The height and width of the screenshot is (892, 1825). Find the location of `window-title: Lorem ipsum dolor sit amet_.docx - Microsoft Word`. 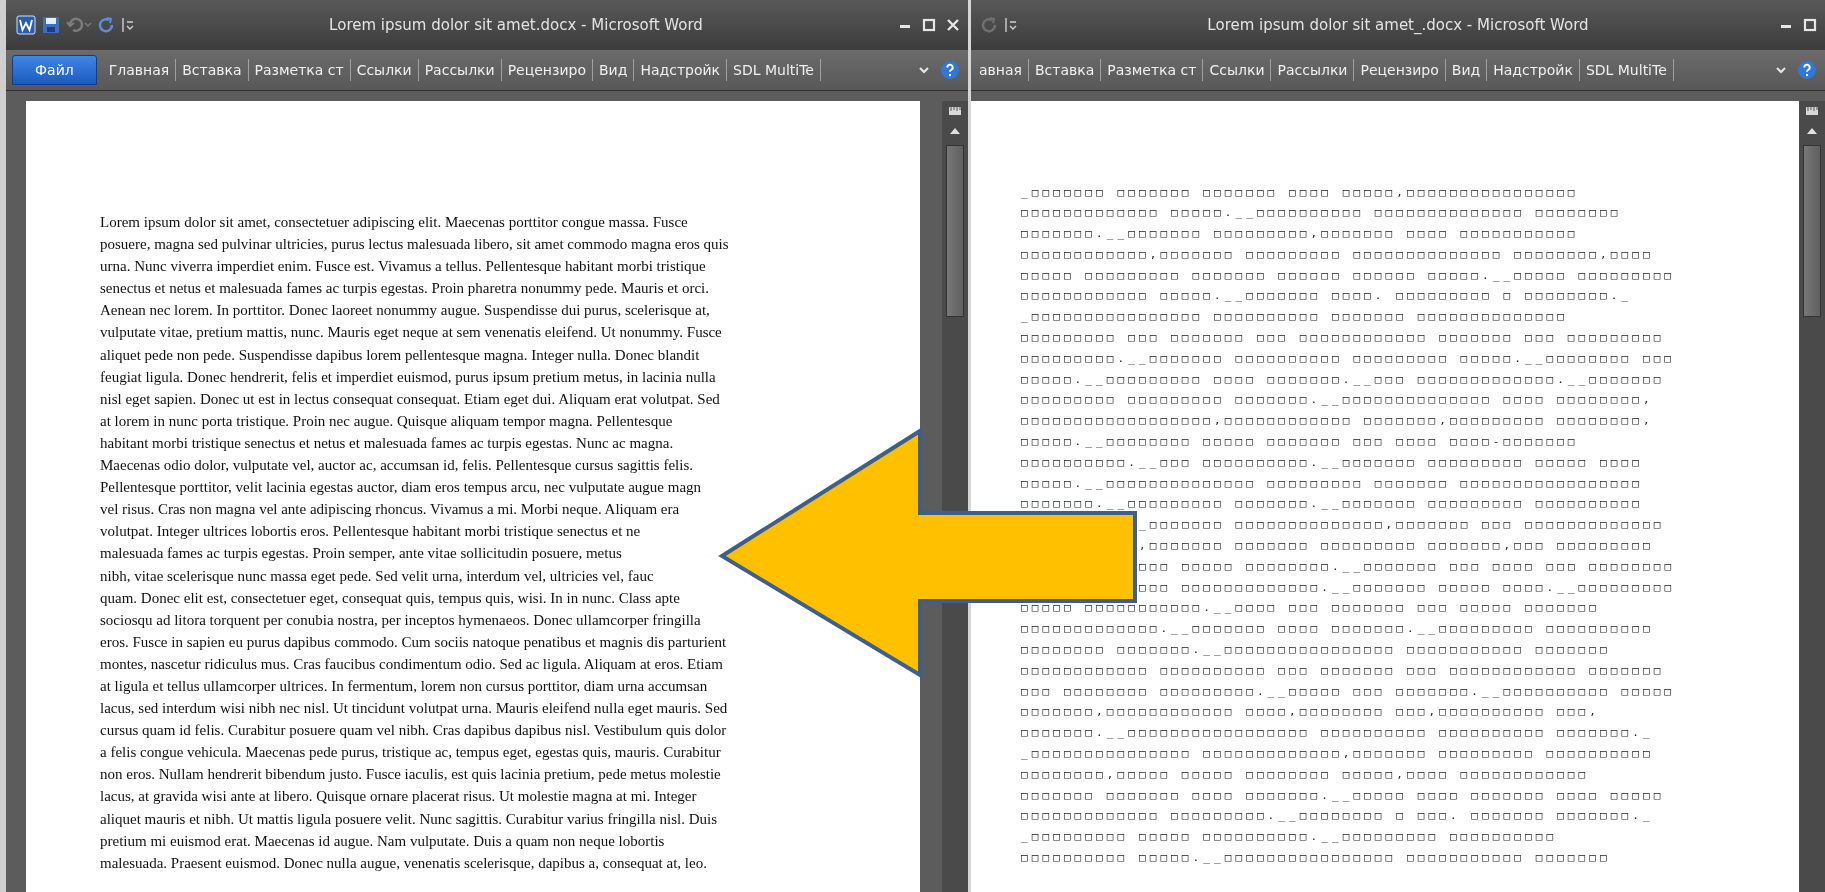

window-title: Lorem ipsum dolor sit amet_.docx - Microsoft Word is located at coordinates (1398, 25).